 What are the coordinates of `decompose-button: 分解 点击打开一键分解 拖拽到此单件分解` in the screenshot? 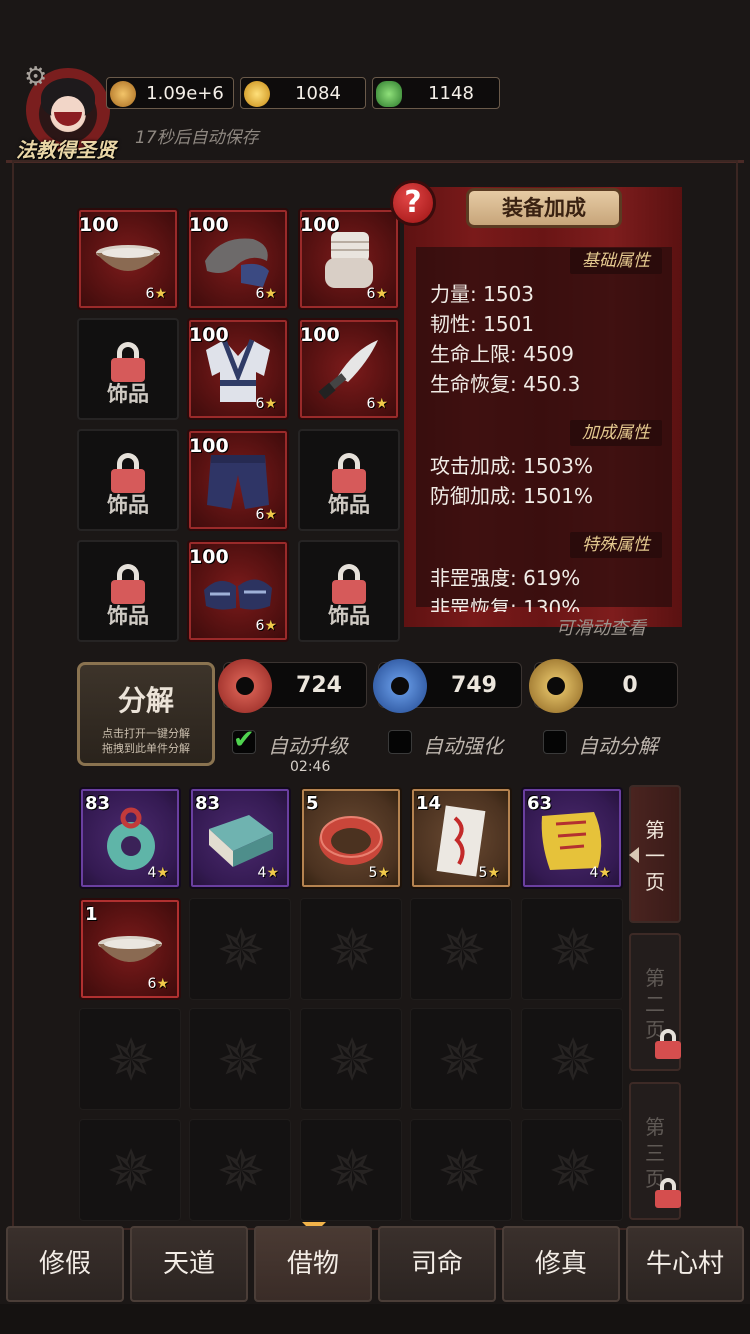 It's located at (146, 714).